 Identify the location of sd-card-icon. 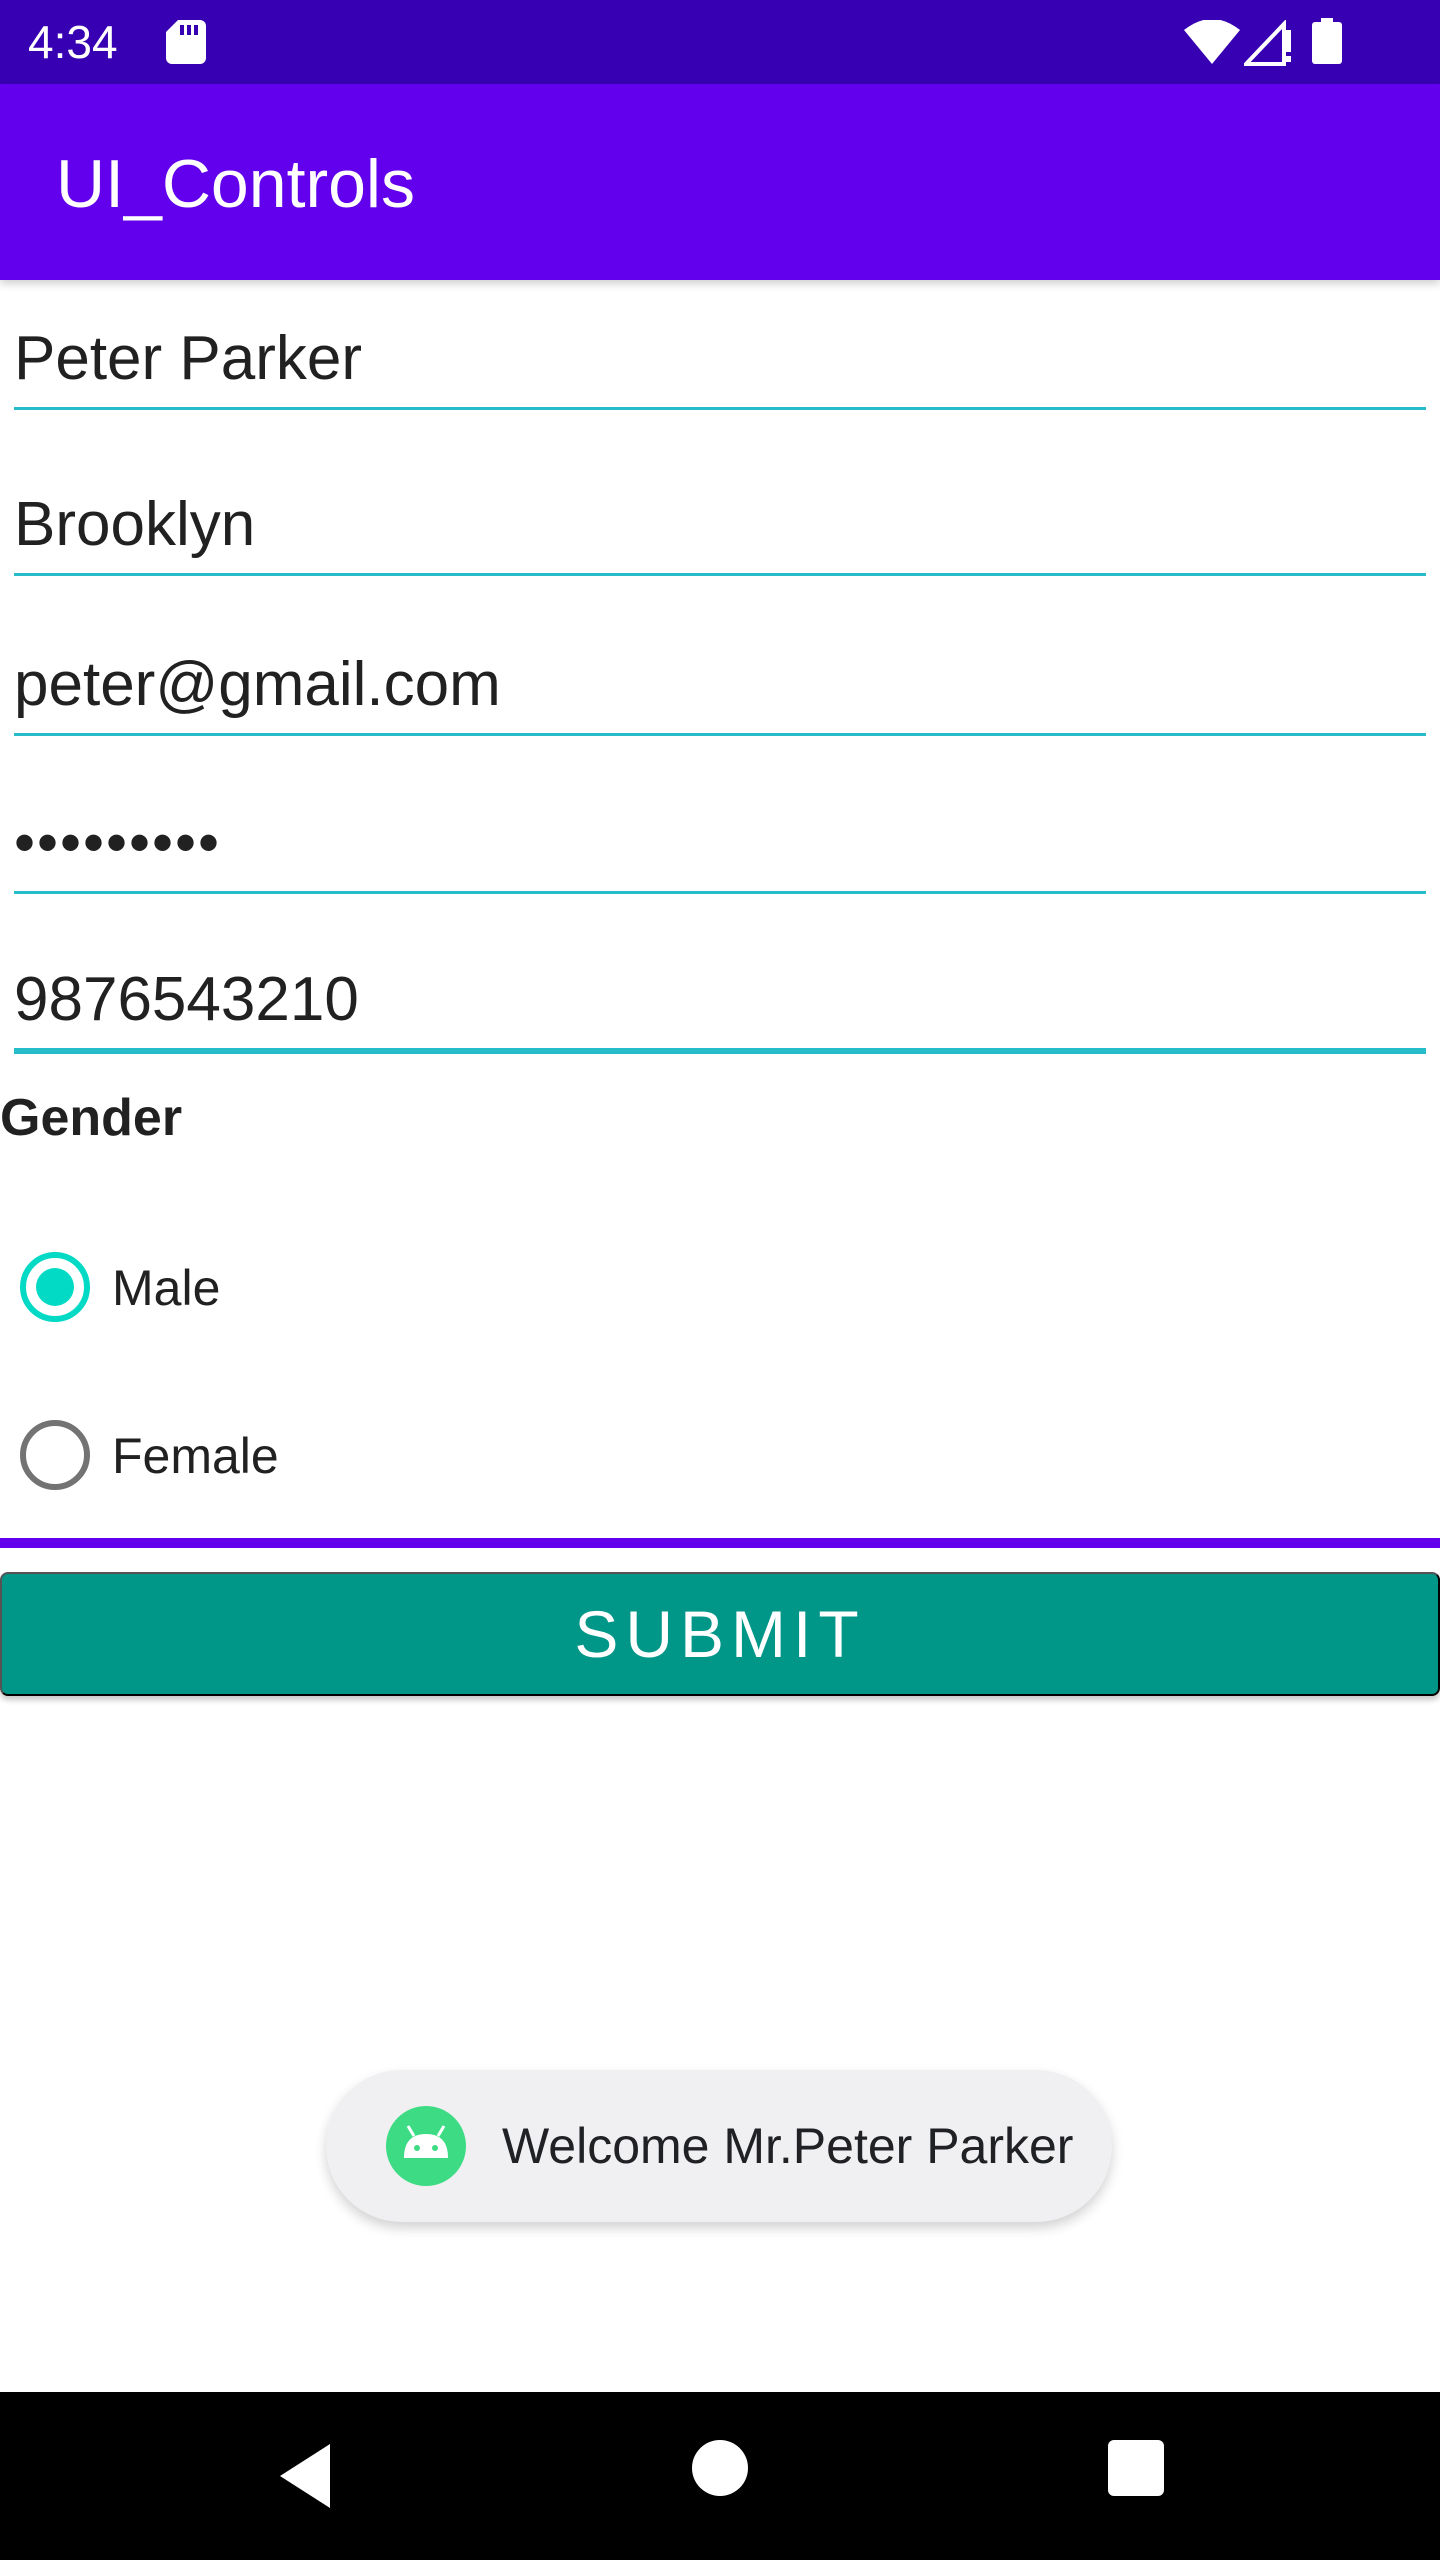
(186, 42).